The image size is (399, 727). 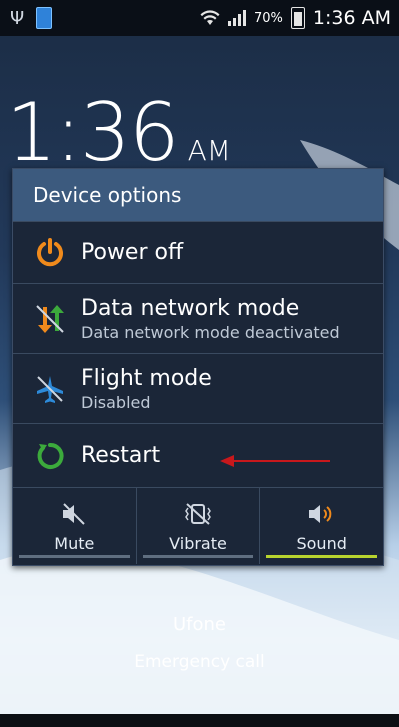 I want to click on clock-ampm: AM, so click(x=209, y=150).